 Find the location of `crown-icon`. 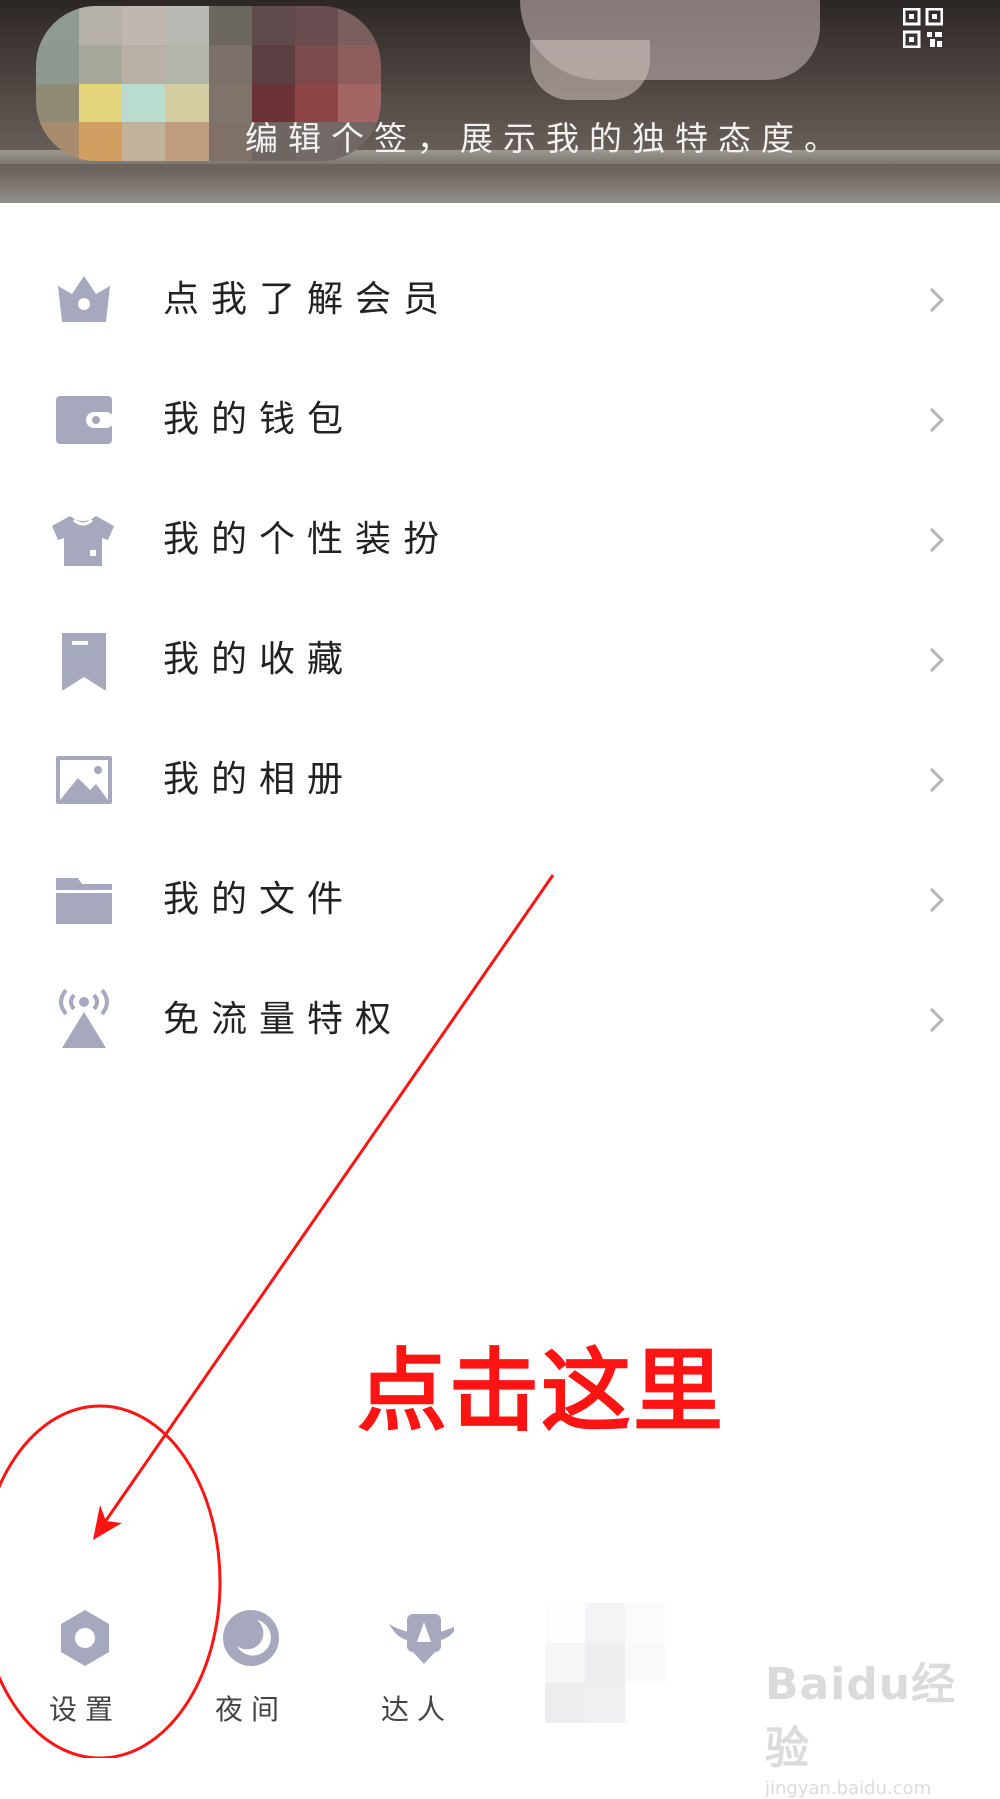

crown-icon is located at coordinates (84, 299).